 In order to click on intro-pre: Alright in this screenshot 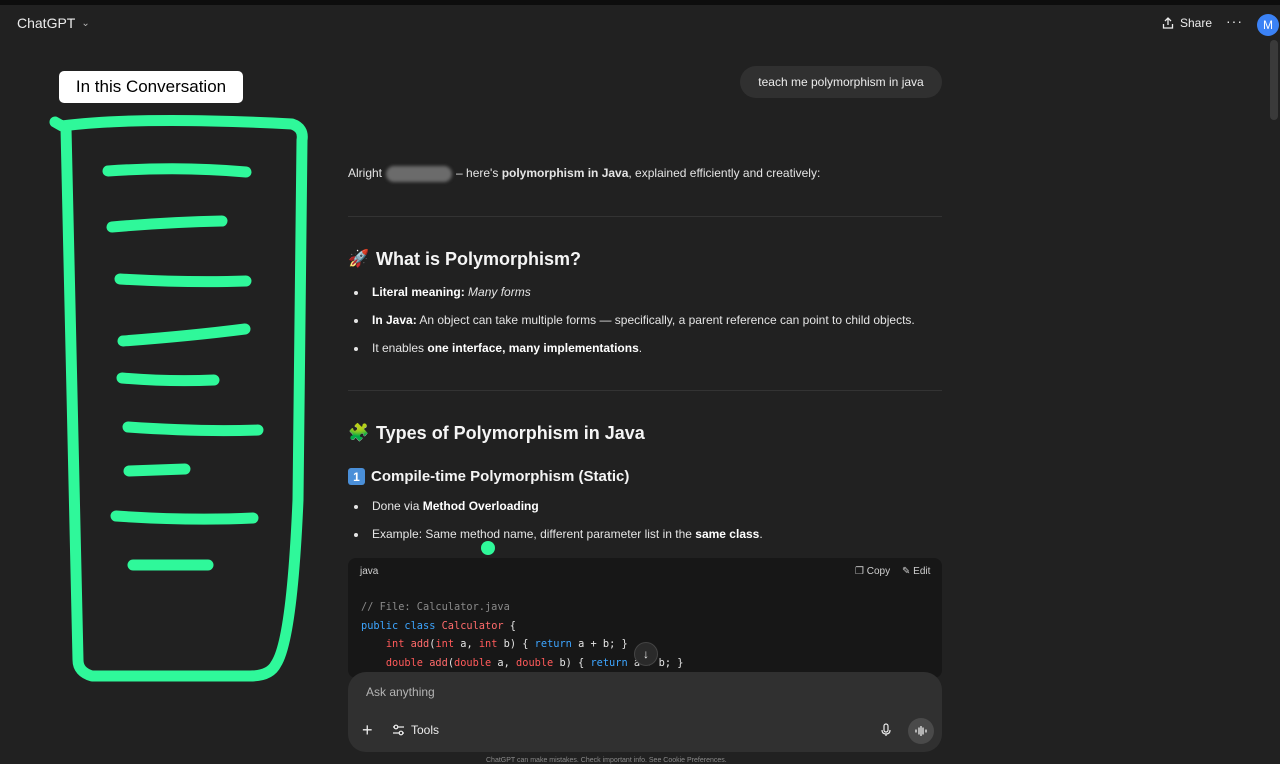, I will do `click(365, 173)`.